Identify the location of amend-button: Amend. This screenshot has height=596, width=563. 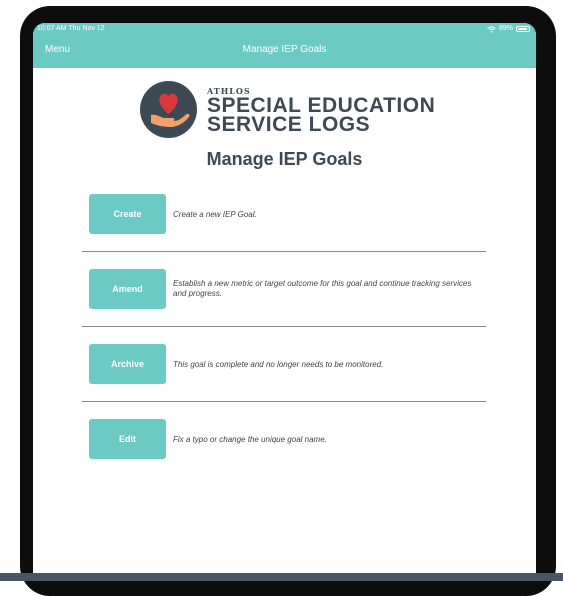
(127, 289).